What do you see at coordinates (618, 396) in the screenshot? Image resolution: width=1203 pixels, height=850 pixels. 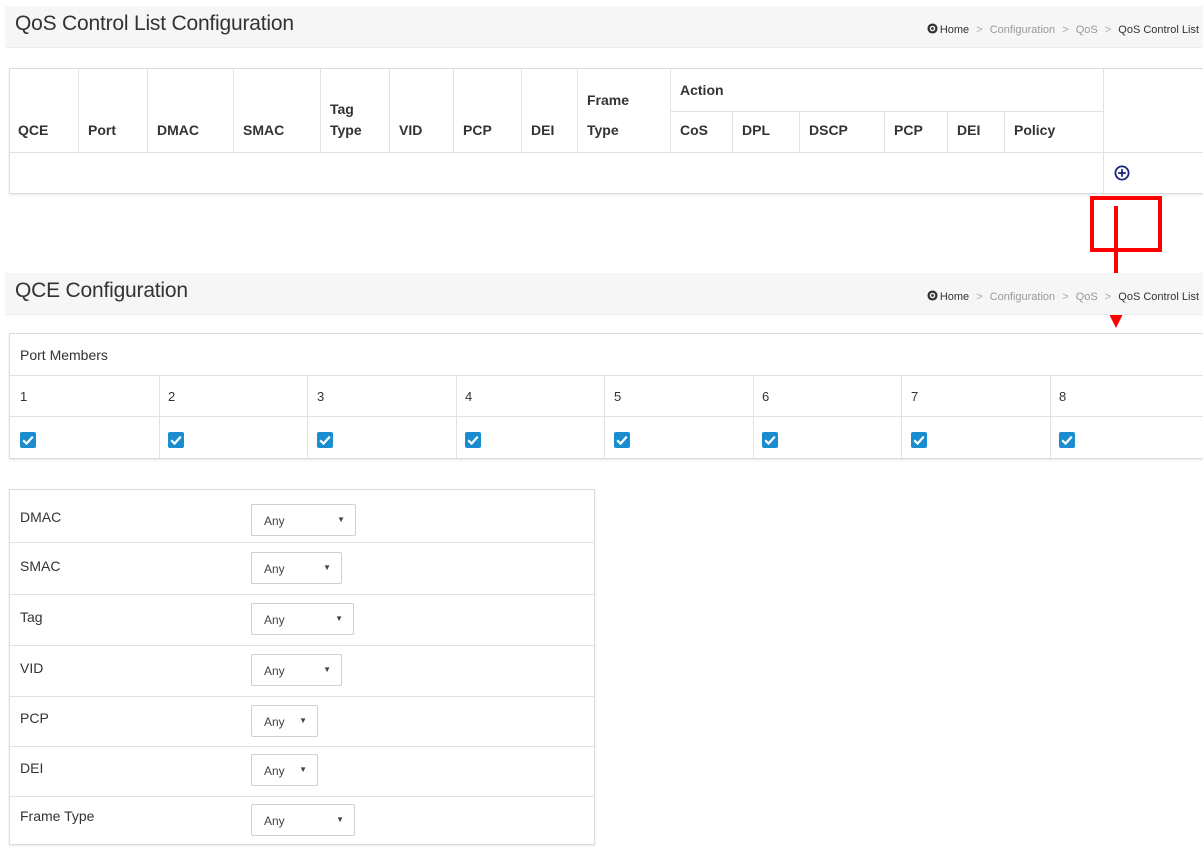 I see `port-label-5: 5` at bounding box center [618, 396].